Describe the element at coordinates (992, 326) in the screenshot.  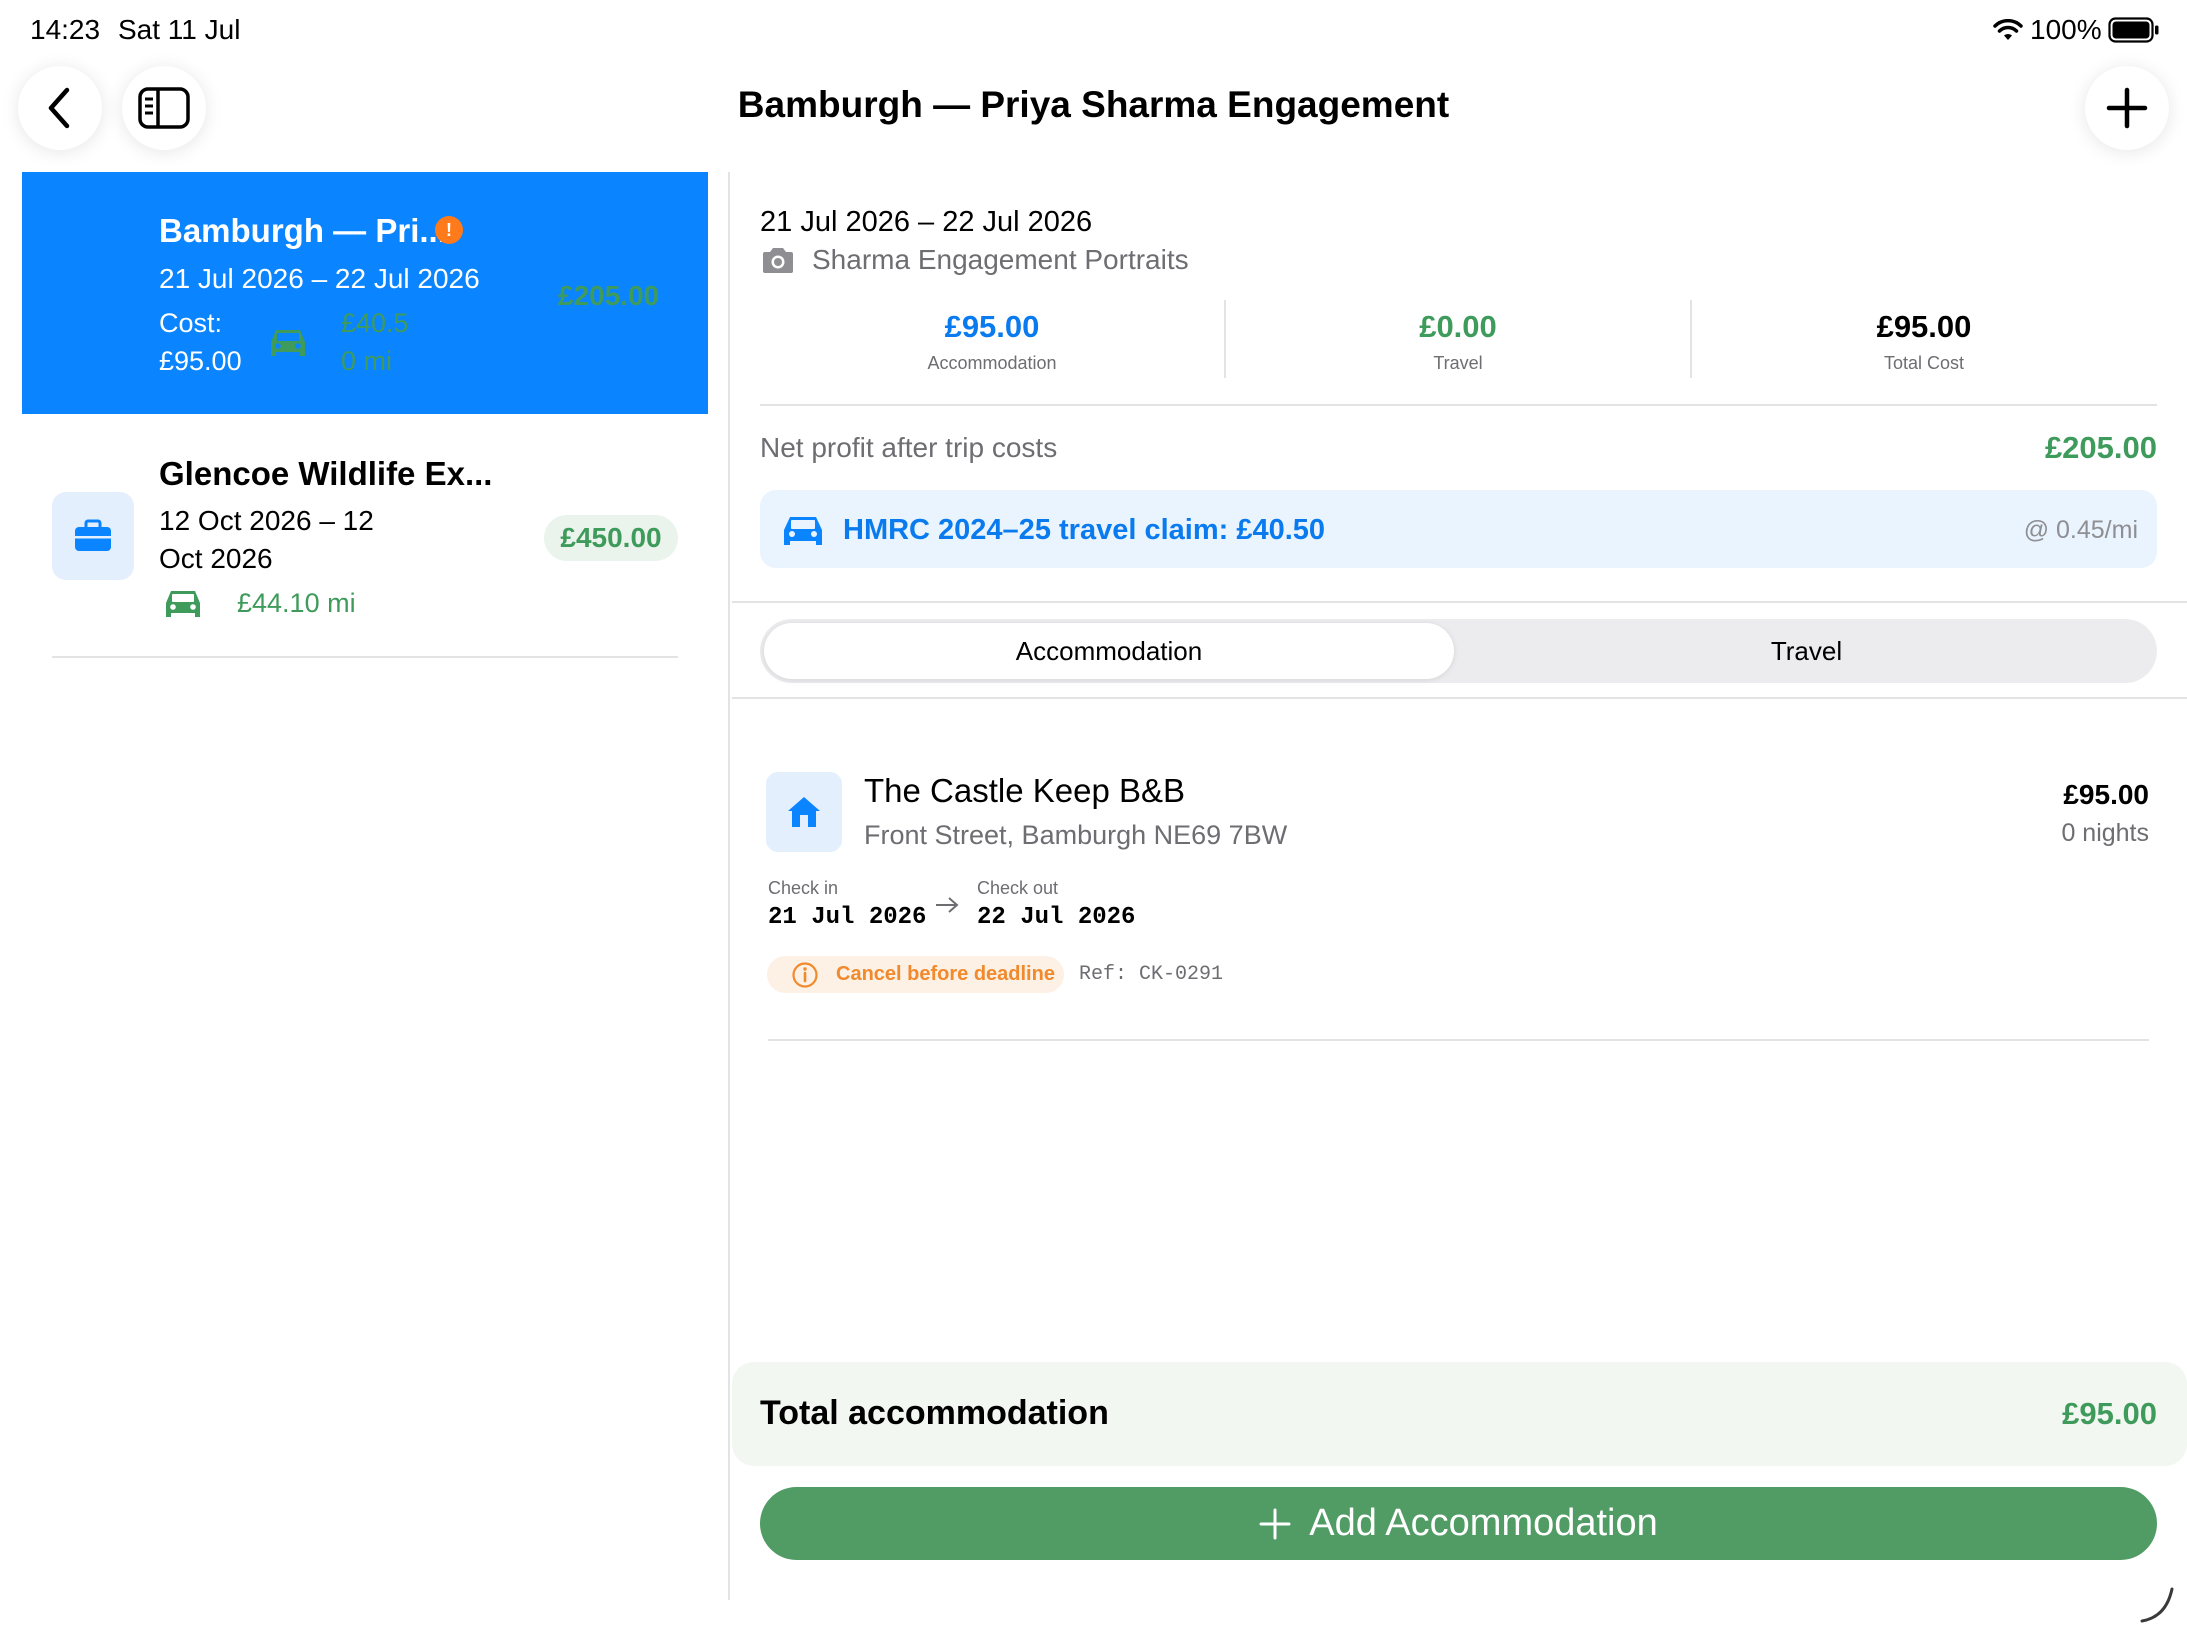
I see `accommodation-value: £95.00` at that location.